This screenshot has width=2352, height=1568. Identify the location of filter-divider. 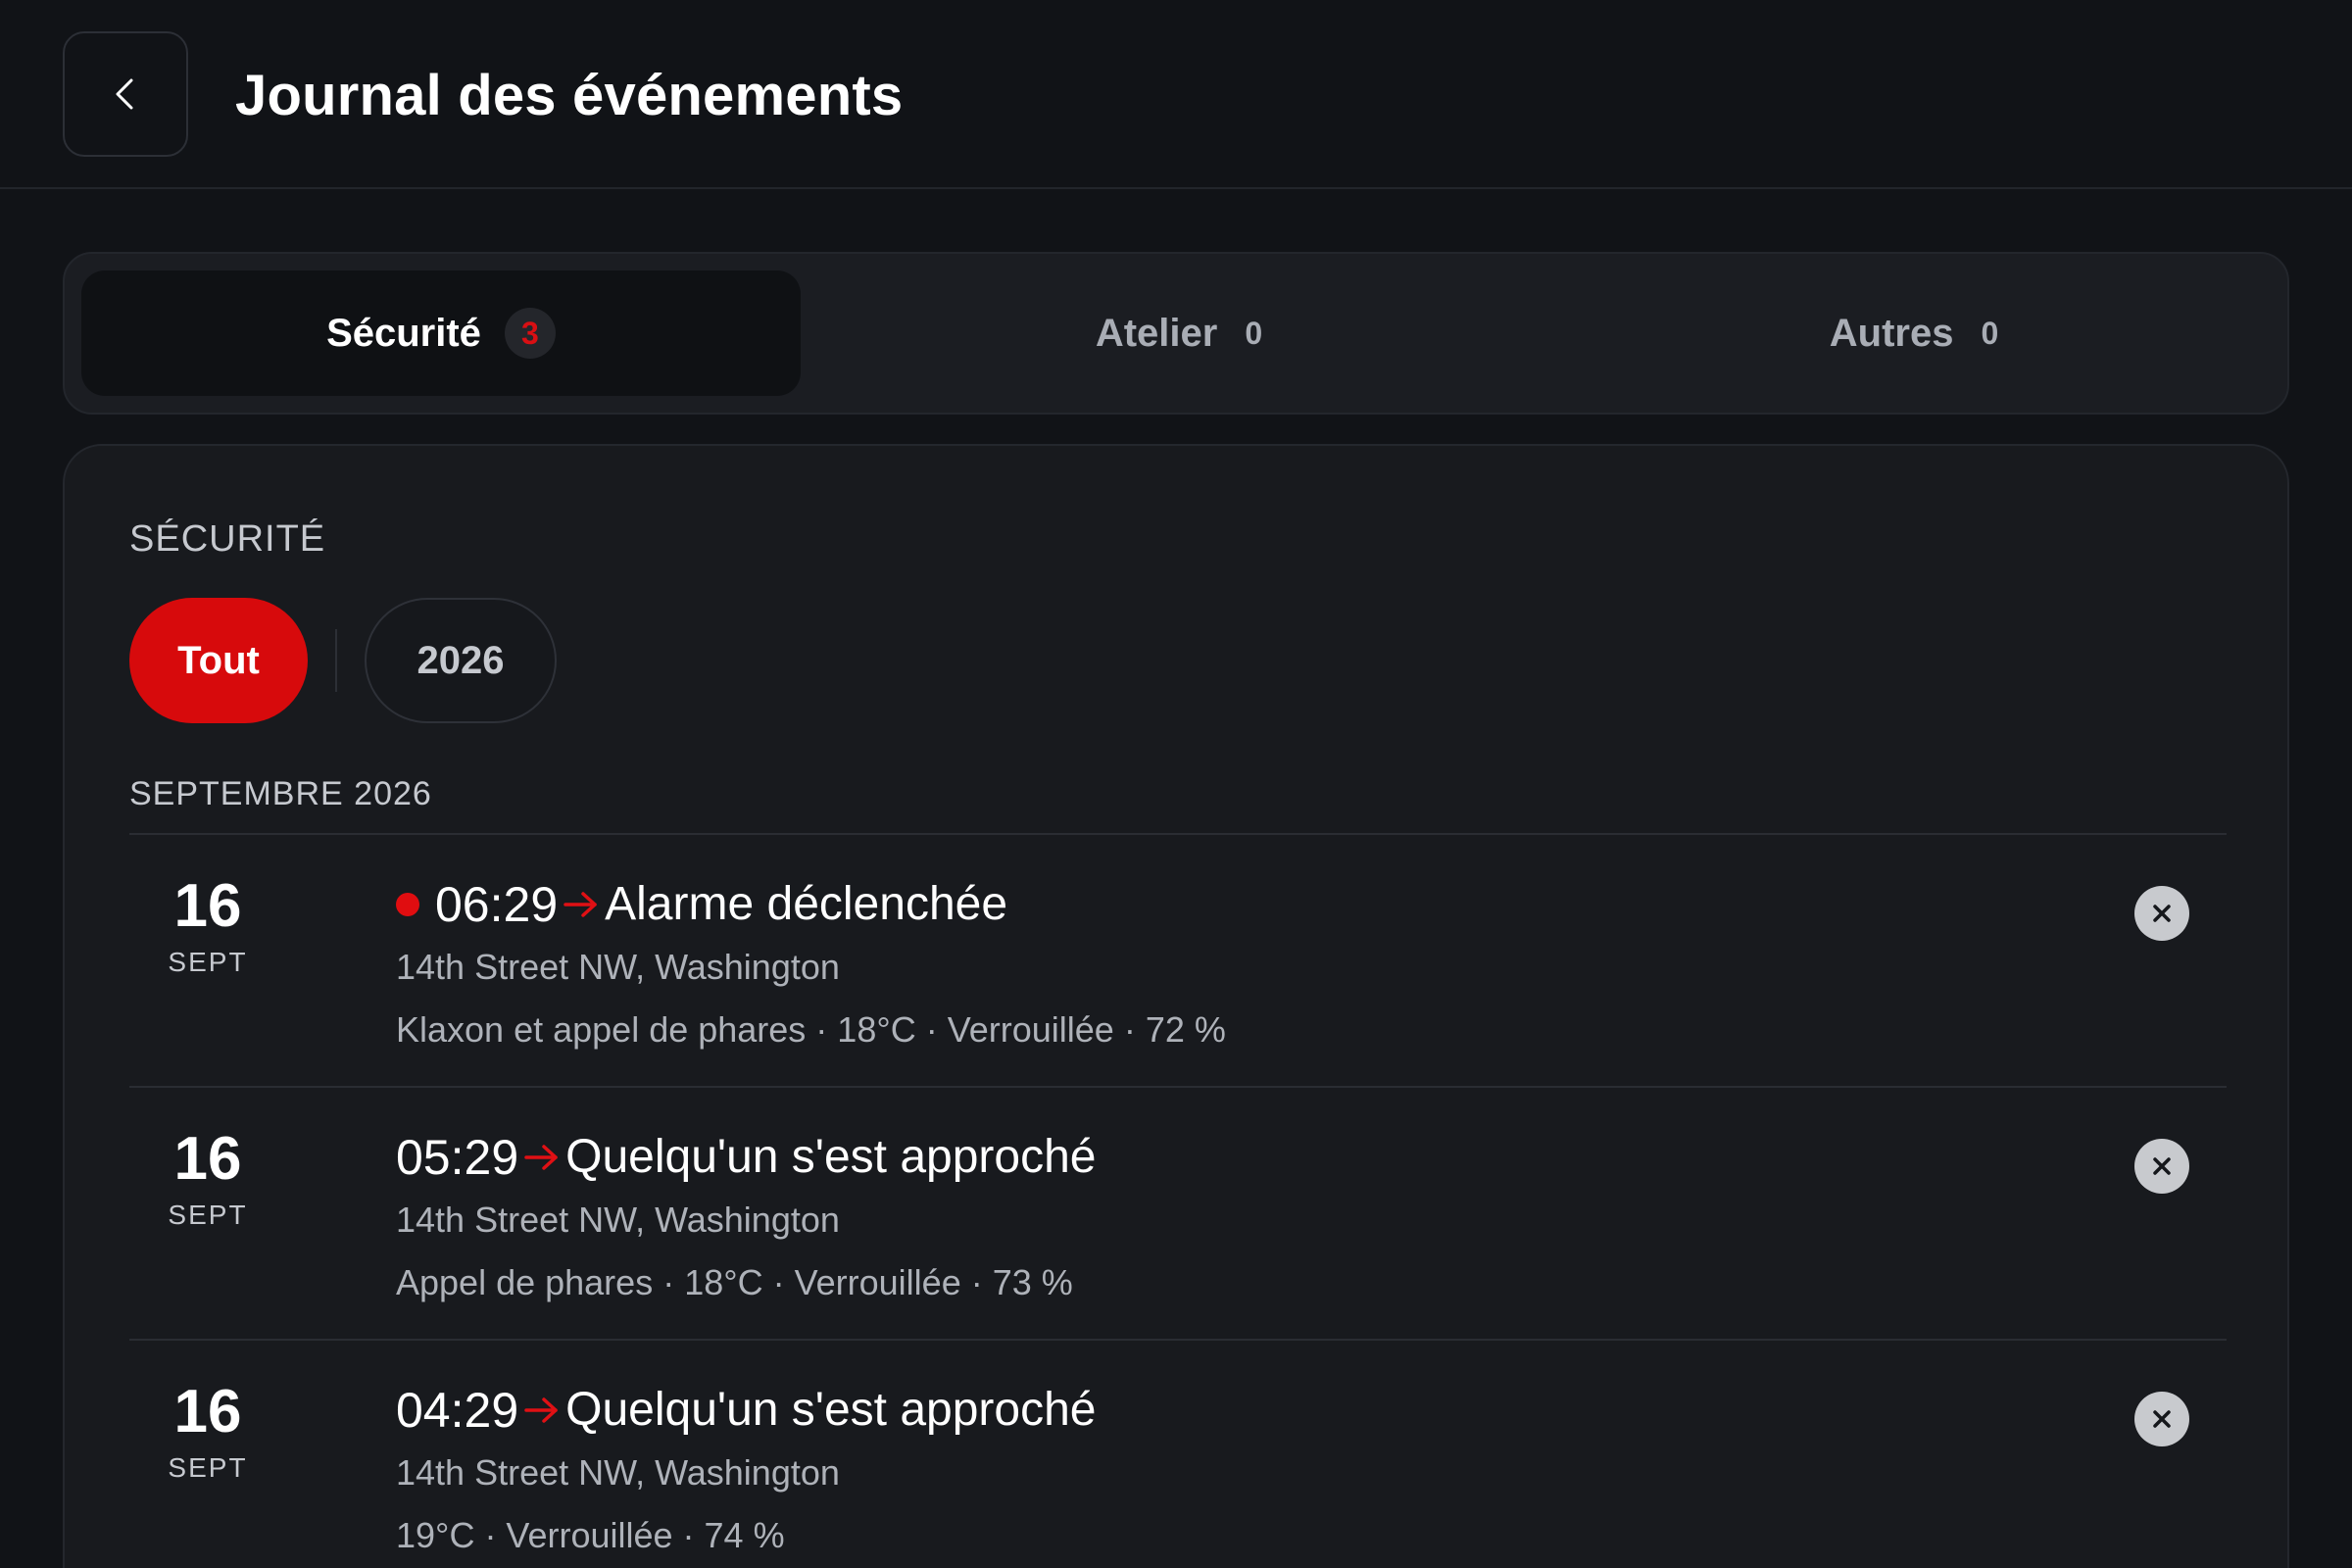
(336, 660).